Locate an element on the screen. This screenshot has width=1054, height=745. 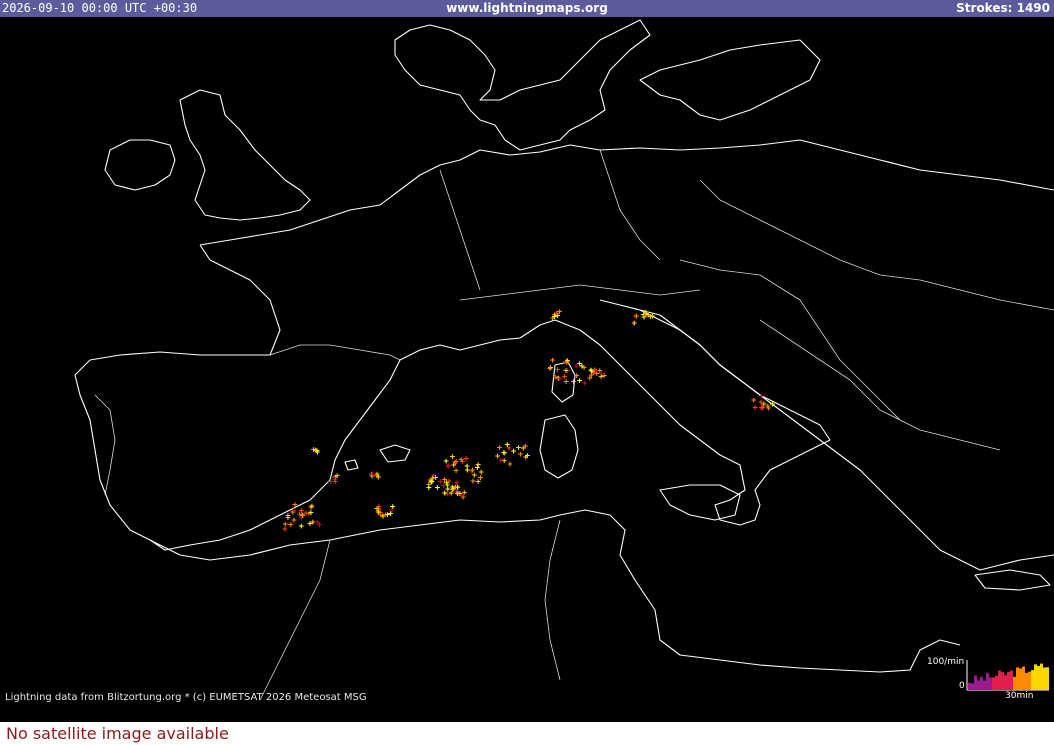
border-germany-poland is located at coordinates (630, 205).